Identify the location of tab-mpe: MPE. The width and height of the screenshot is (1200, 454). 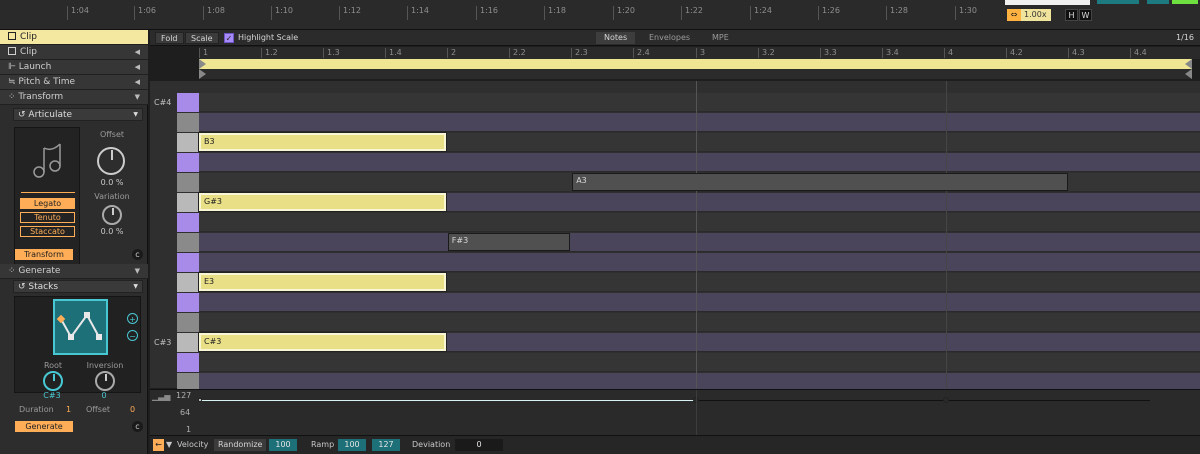
(720, 38).